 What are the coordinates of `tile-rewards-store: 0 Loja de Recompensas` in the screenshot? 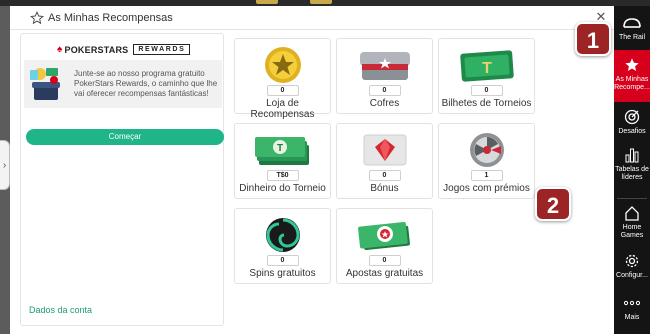 It's located at (282, 79).